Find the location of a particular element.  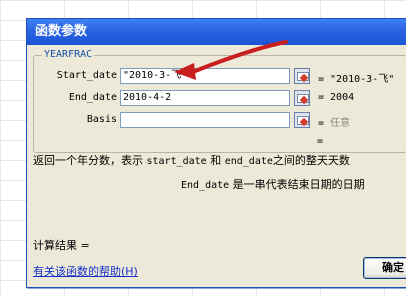

arg-row-end-date: End_date 2010-4-2 = 2004 is located at coordinates (220, 99).